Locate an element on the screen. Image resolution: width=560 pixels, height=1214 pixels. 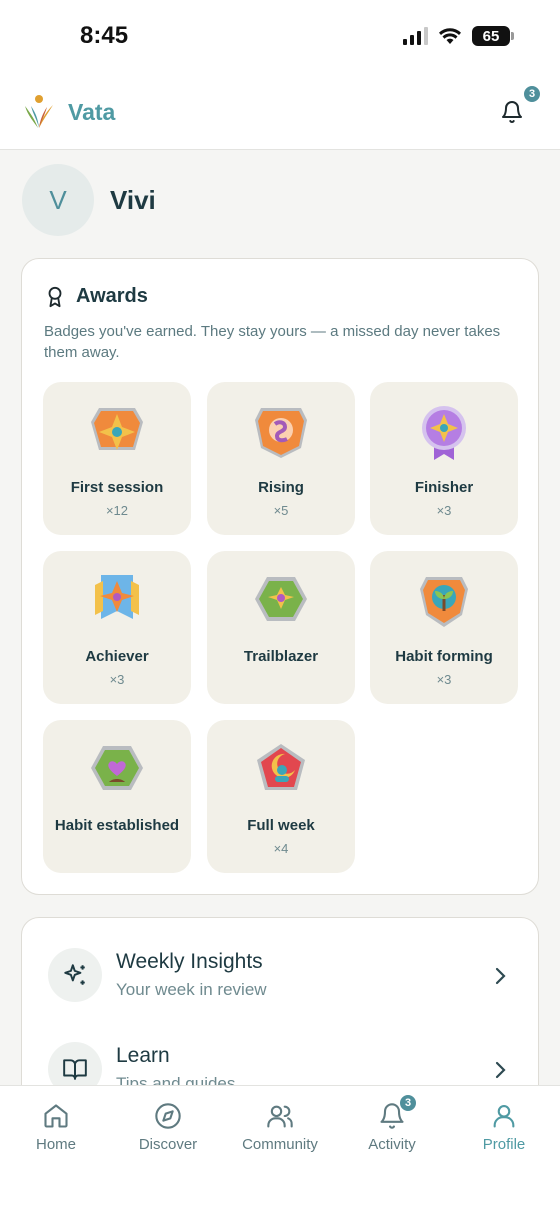
badge-count: ×5 is located at coordinates (281, 510).